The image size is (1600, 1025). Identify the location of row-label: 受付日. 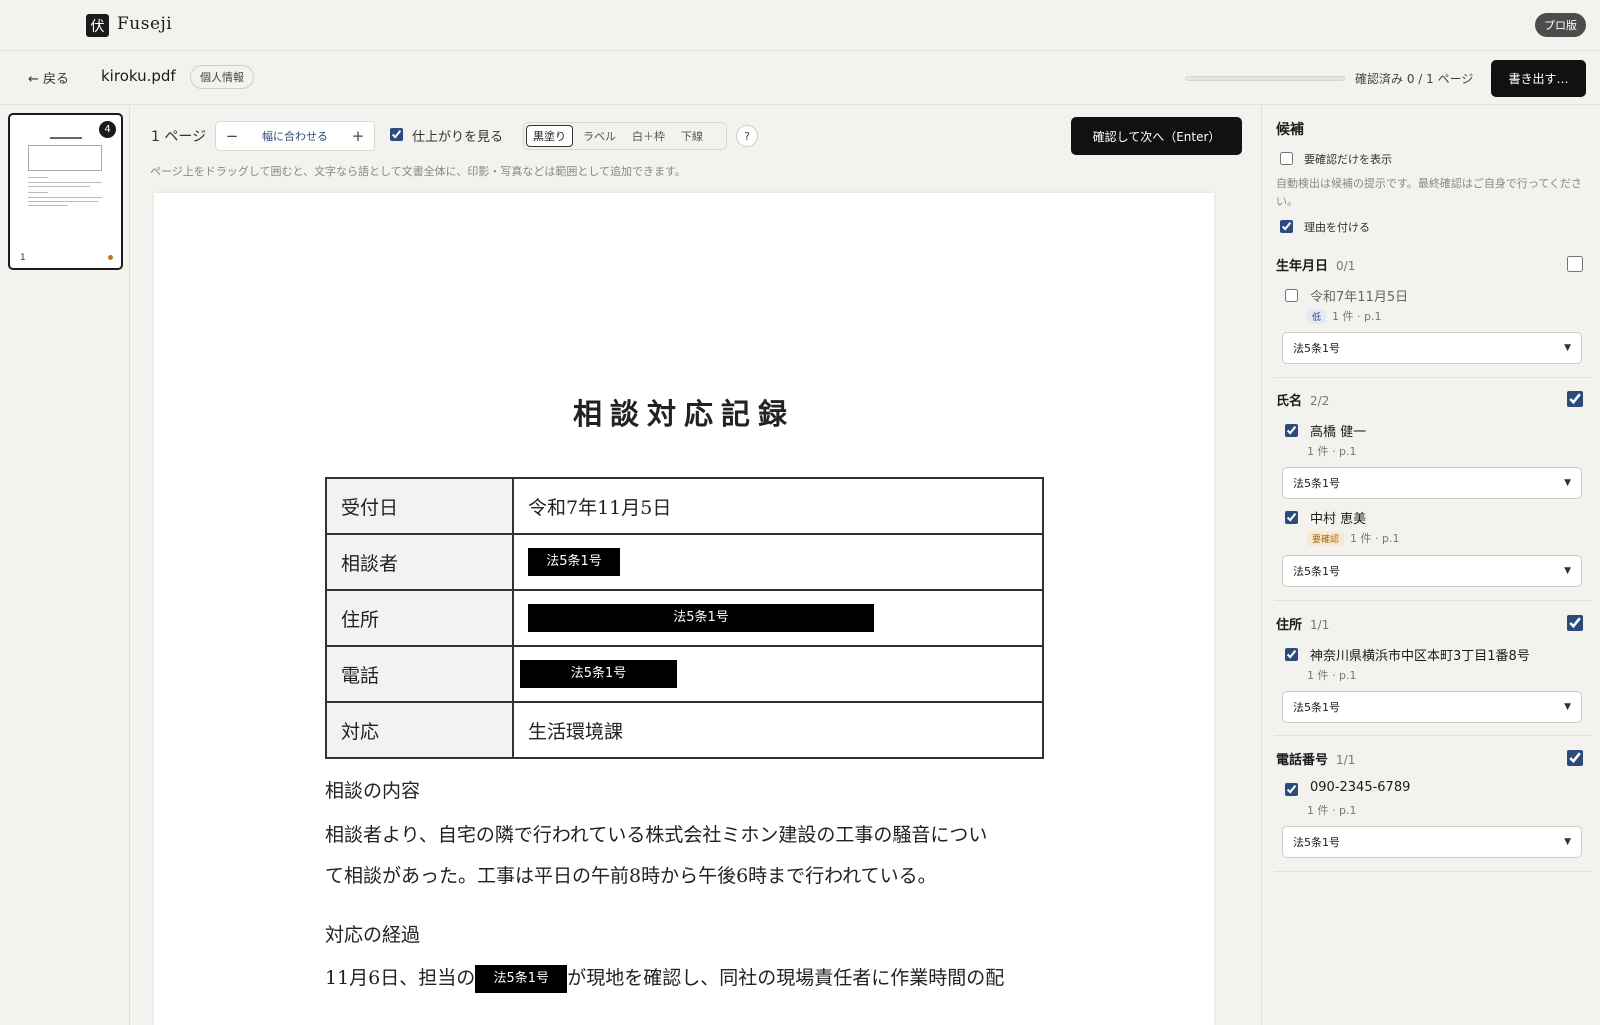
(419, 506).